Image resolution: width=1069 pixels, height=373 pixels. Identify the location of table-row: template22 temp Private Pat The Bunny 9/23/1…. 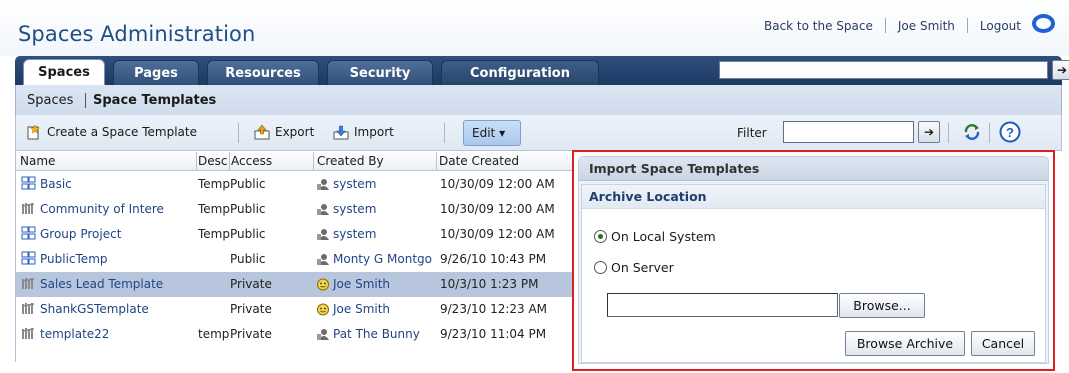
(296, 334).